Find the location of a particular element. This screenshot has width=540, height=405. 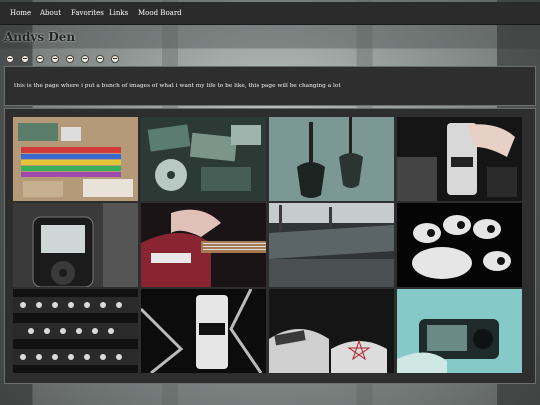

gallery-image-electric-guitar is located at coordinates (203, 245).